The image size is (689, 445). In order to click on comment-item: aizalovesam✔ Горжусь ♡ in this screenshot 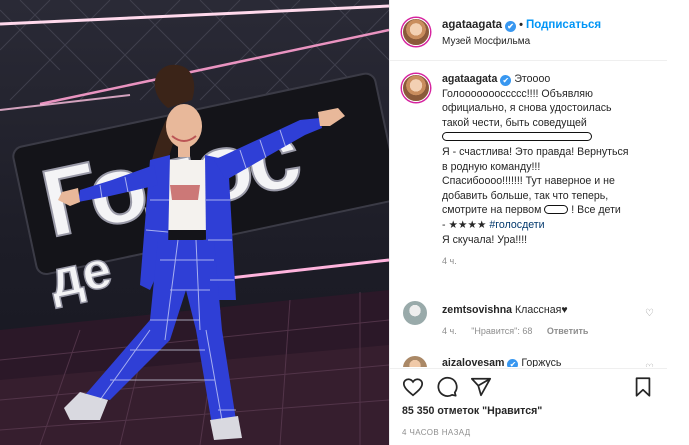, I will do `click(530, 361)`.